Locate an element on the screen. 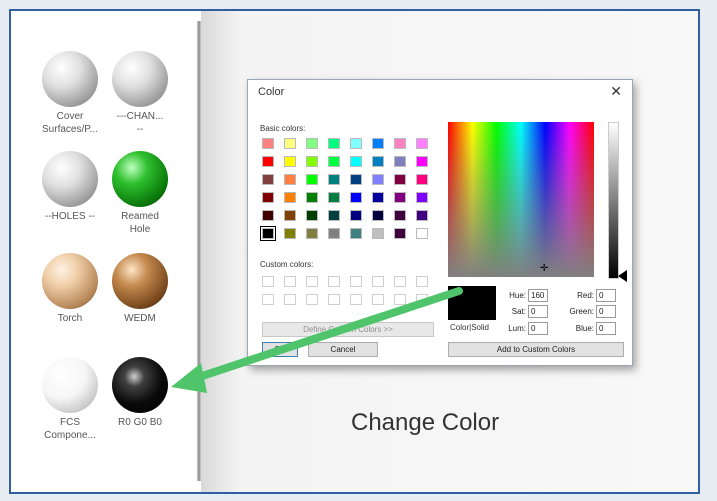 The height and width of the screenshot is (501, 717). luminosity-slider is located at coordinates (613, 200).